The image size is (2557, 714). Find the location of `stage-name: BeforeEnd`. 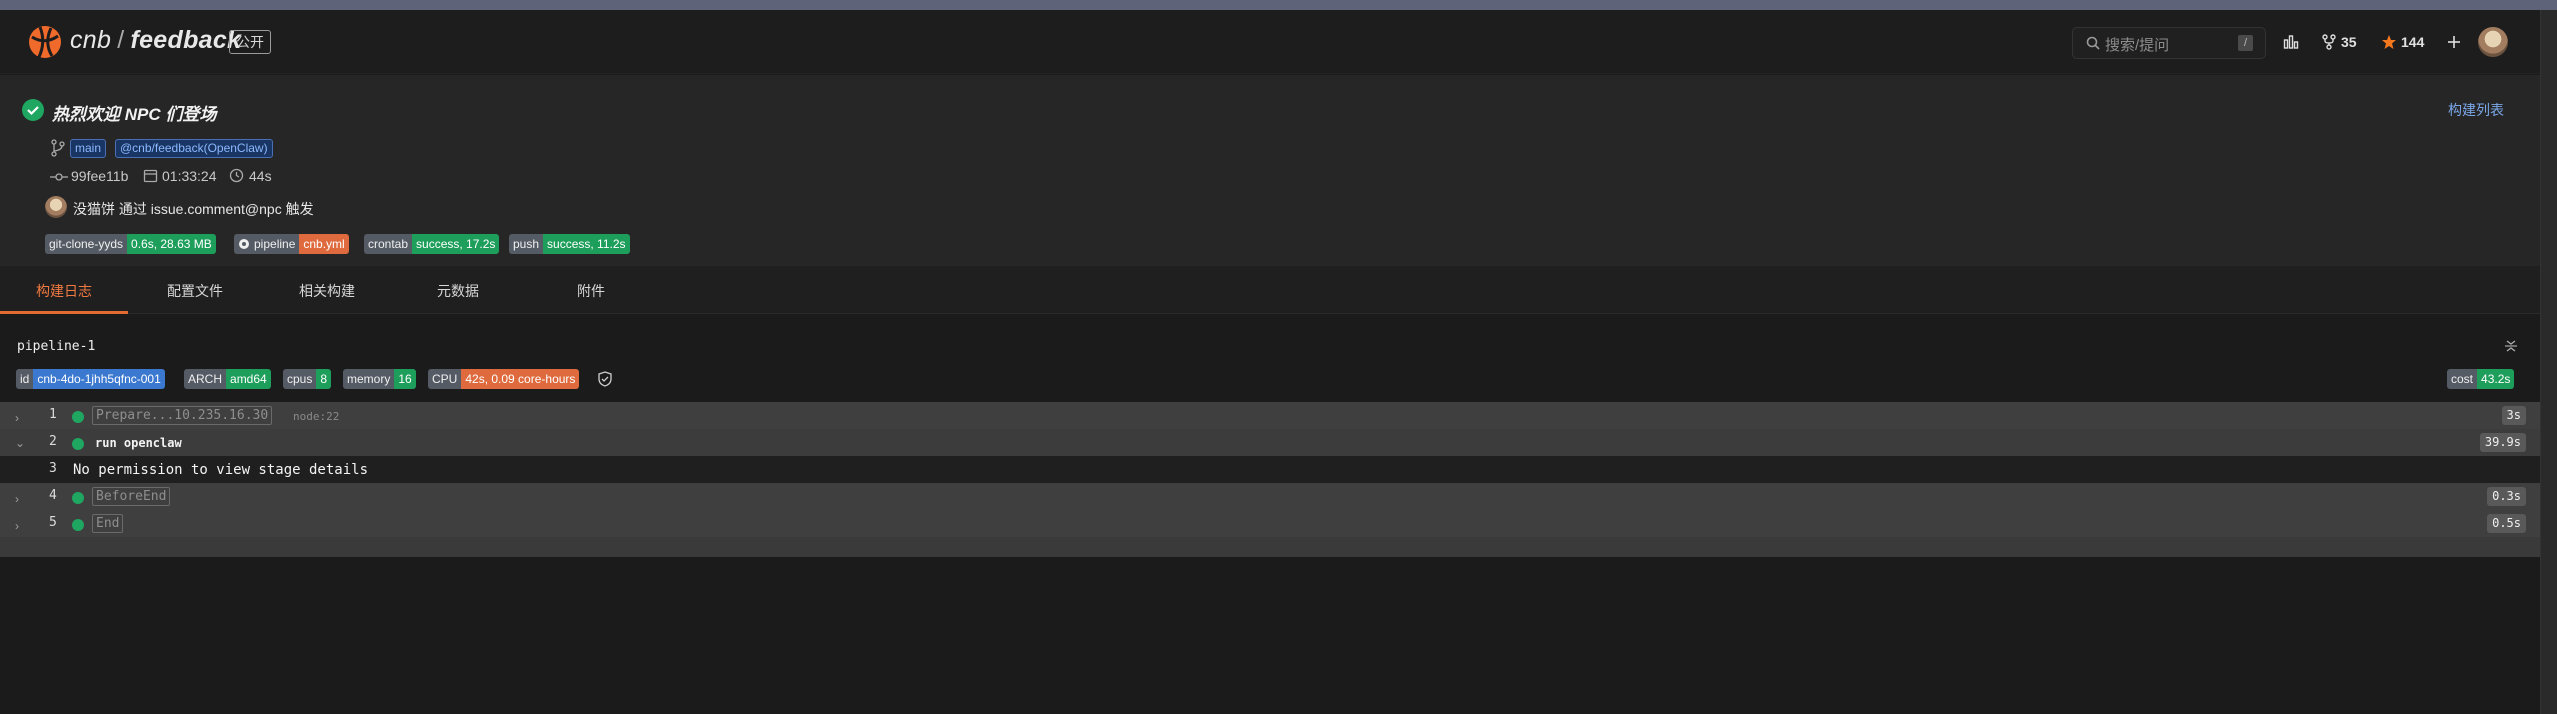

stage-name: BeforeEnd is located at coordinates (131, 496).